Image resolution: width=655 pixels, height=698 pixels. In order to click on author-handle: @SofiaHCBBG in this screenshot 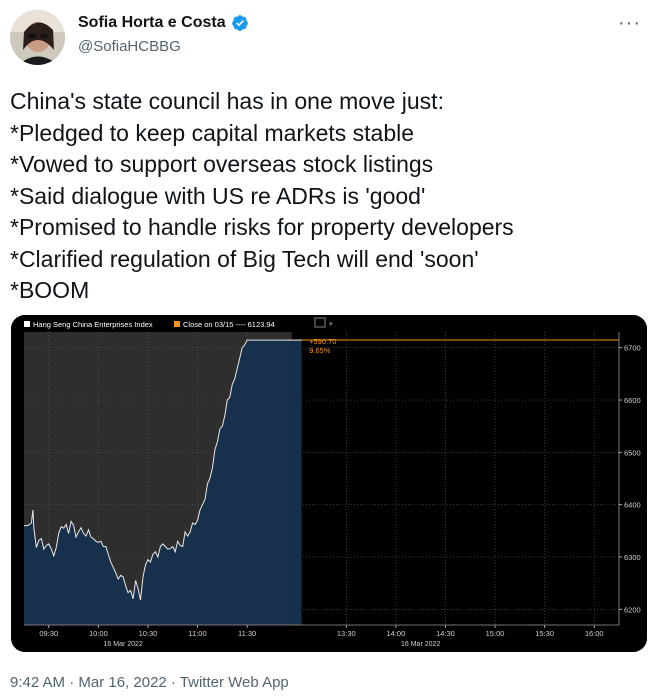, I will do `click(129, 46)`.